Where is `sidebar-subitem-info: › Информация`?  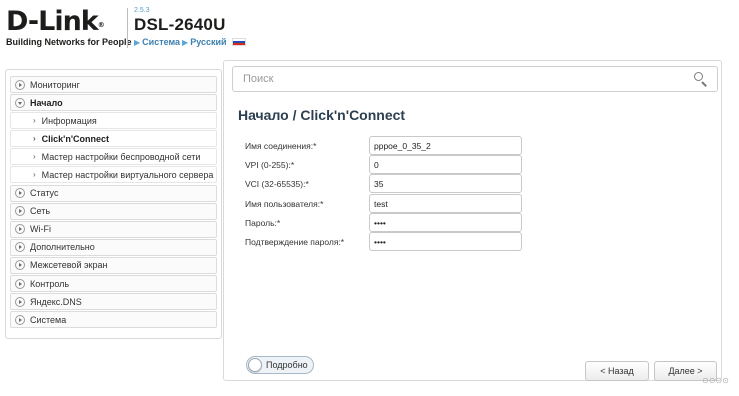
sidebar-subitem-info: › Информация is located at coordinates (113, 121).